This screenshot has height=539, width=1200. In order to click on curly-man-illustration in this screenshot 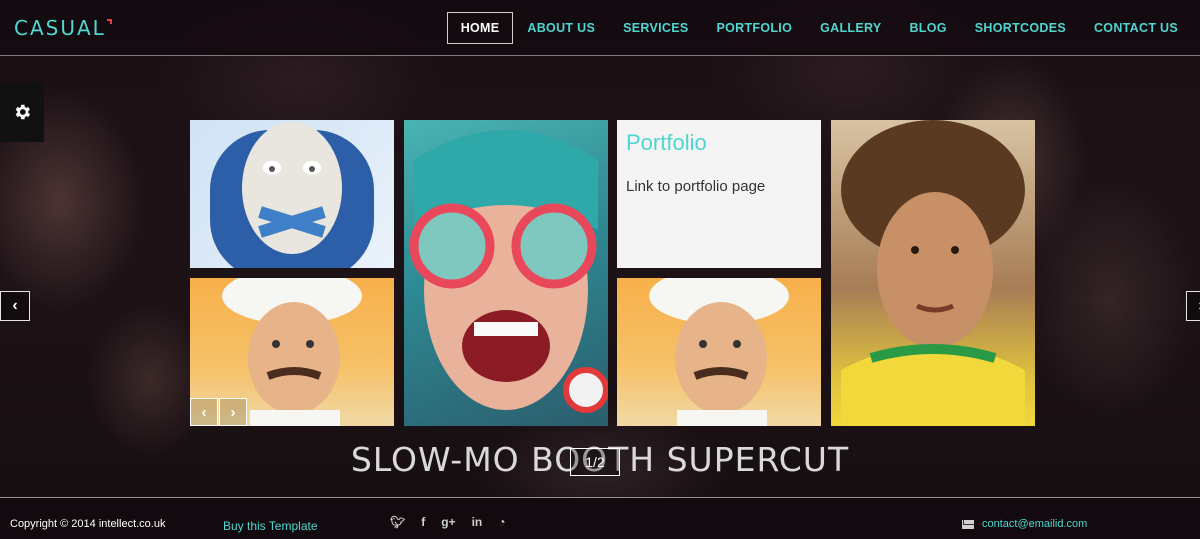, I will do `click(933, 273)`.